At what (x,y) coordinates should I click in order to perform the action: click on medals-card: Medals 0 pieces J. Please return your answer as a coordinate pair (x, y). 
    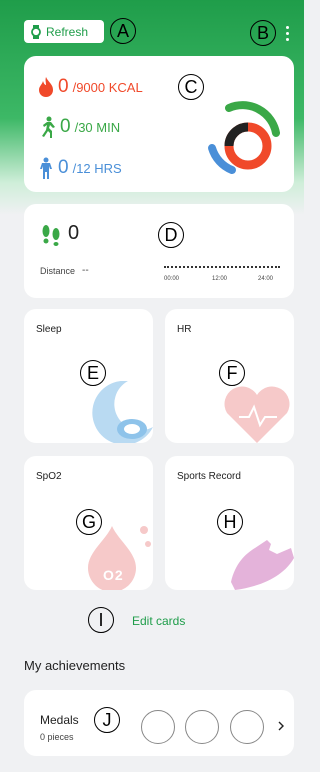
    Looking at the image, I should click on (159, 723).